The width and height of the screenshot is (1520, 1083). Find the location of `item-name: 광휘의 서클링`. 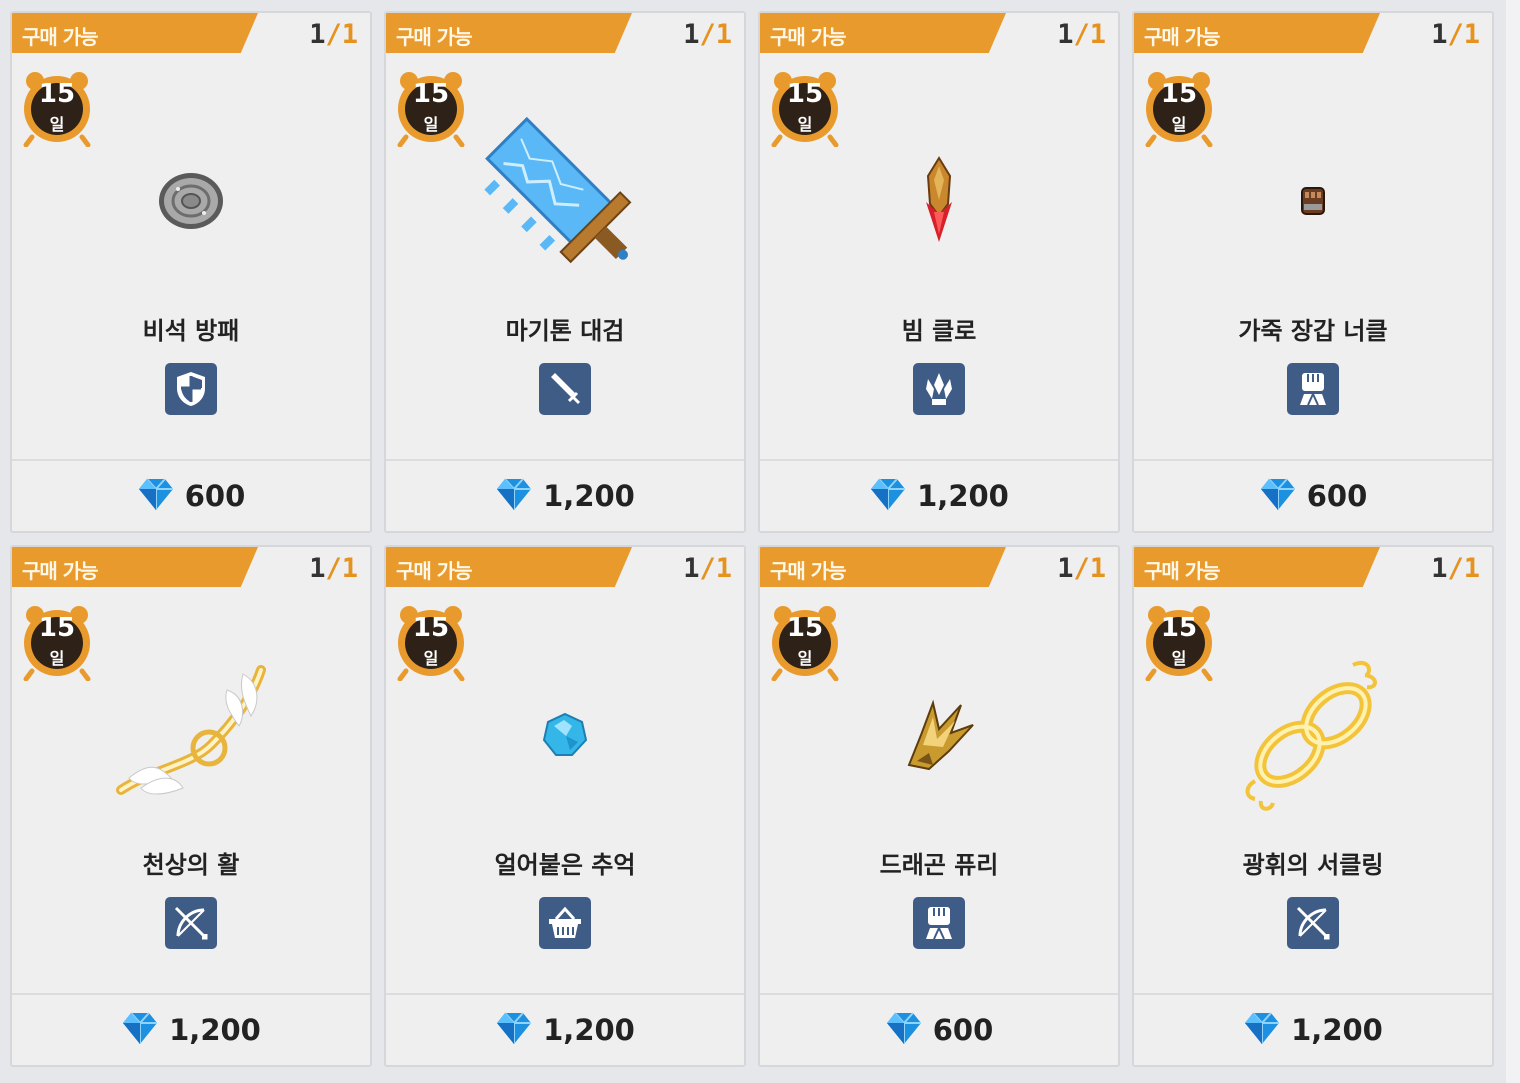

item-name: 광휘의 서클링 is located at coordinates (1313, 865).